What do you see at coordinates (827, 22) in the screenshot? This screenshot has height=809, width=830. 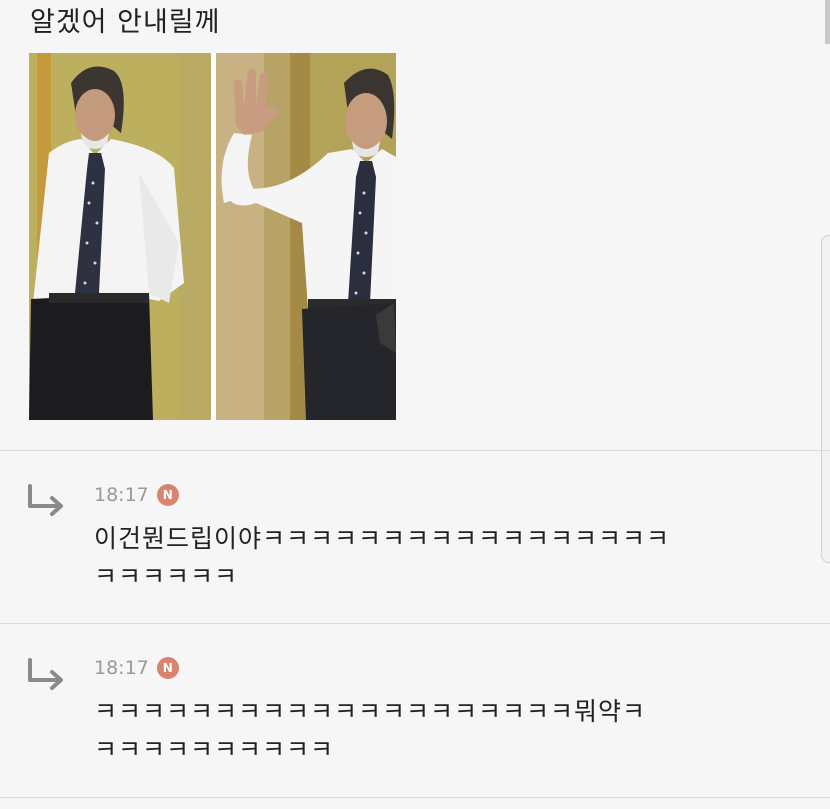 I see `scroll-indicator` at bounding box center [827, 22].